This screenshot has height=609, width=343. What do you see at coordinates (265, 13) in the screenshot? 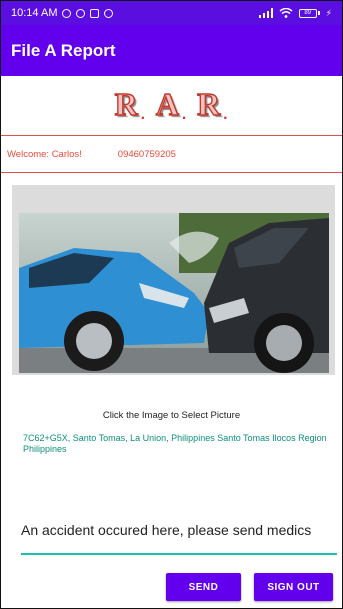
I see `signal-icon` at bounding box center [265, 13].